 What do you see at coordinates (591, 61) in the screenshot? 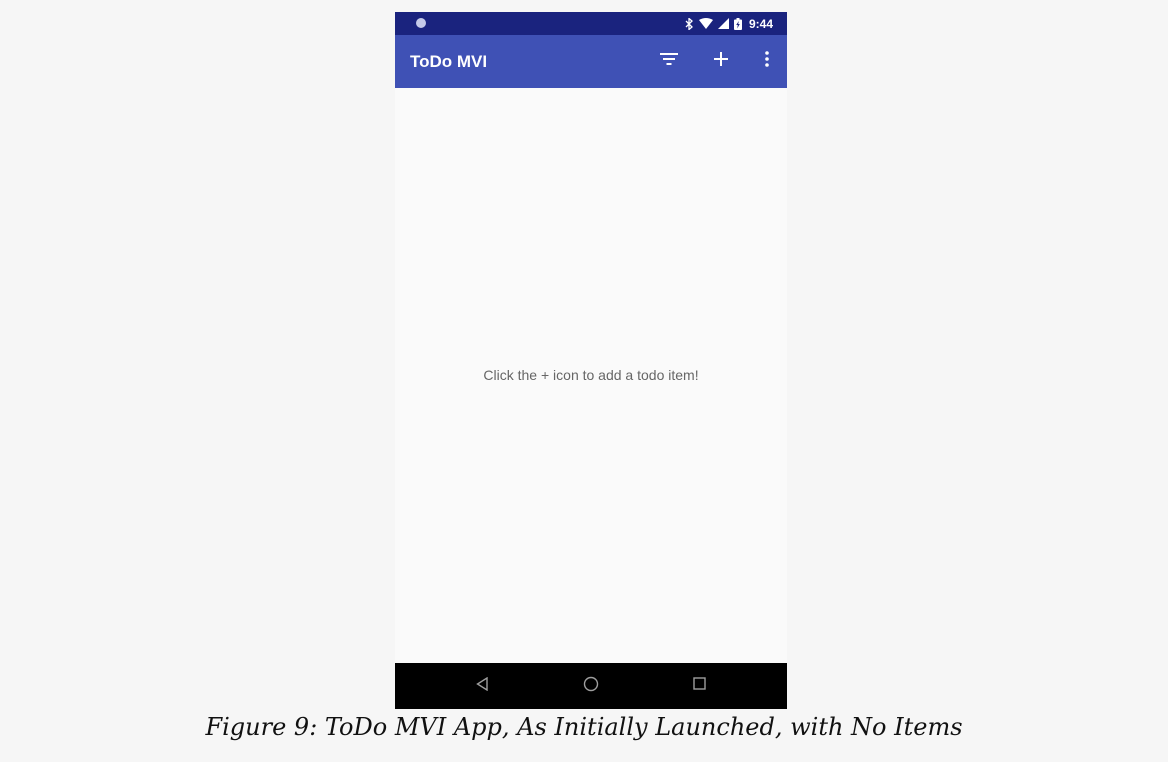
I see `app-bar: ToDo MVI` at bounding box center [591, 61].